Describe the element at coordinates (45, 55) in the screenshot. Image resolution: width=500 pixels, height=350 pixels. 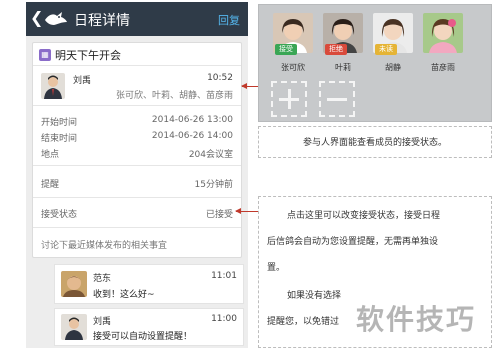
I see `calendar-icon: ▦` at that location.